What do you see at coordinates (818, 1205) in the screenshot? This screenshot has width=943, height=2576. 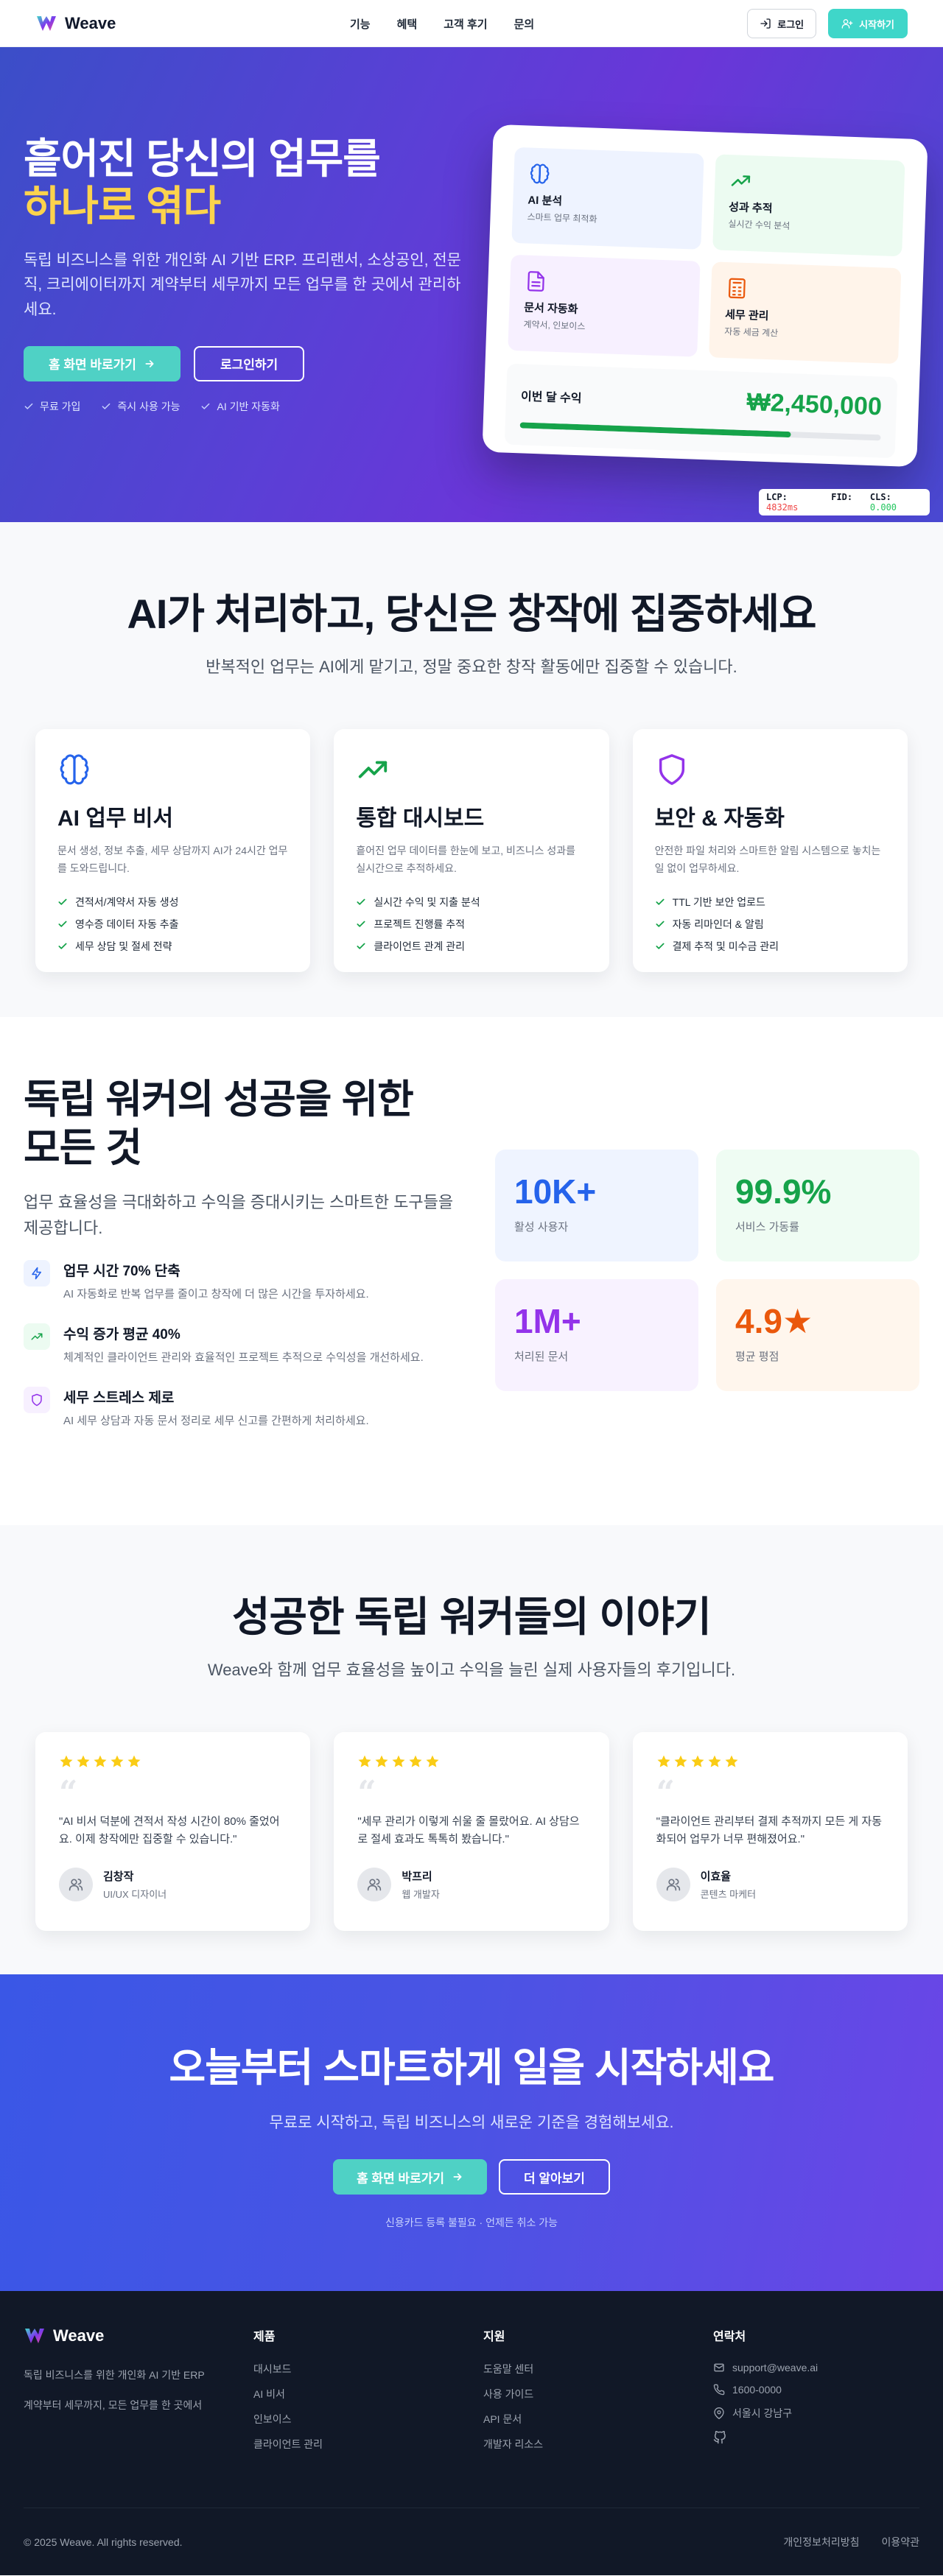 I see `stat-card-uptime: 99.9% 서비스 가동률` at bounding box center [818, 1205].